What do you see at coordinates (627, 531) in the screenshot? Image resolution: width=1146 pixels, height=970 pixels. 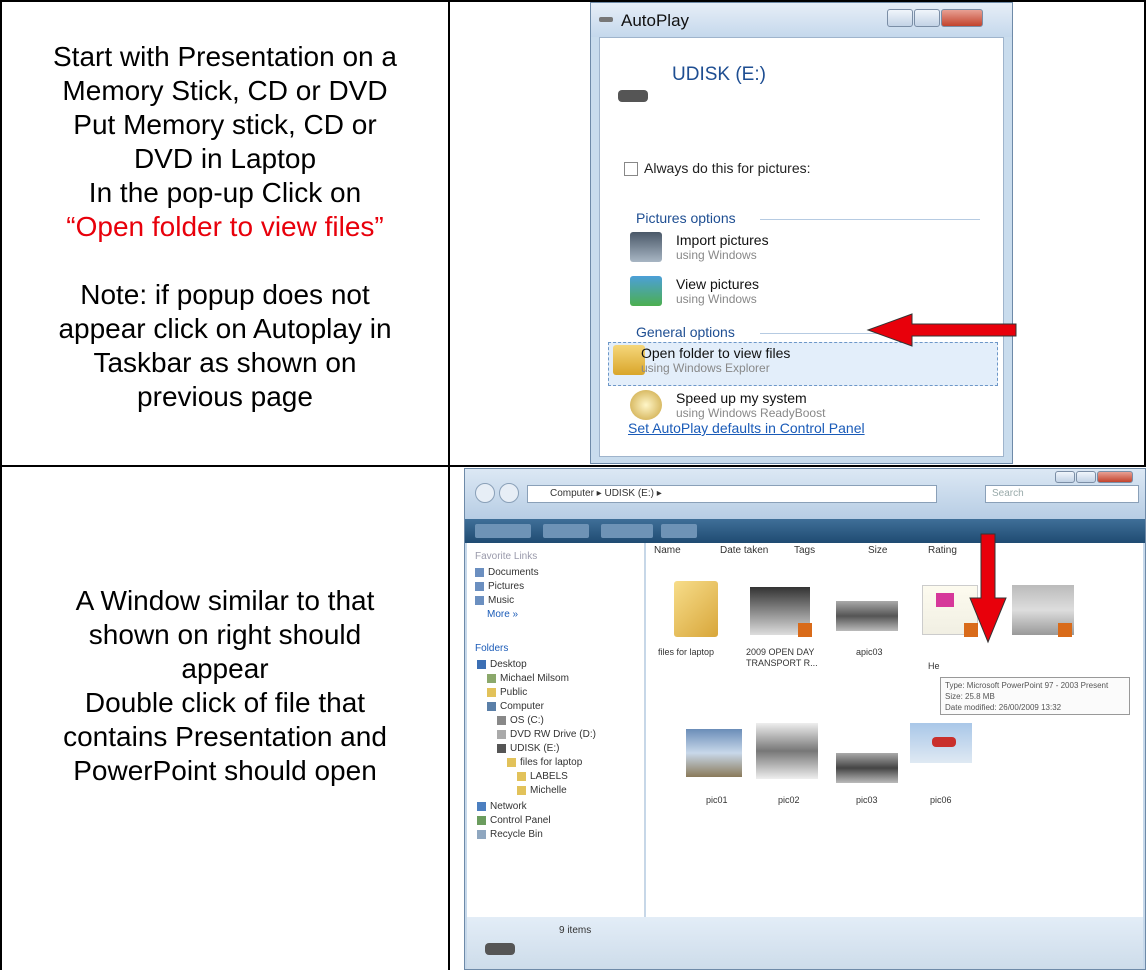 I see `slide-show-button` at bounding box center [627, 531].